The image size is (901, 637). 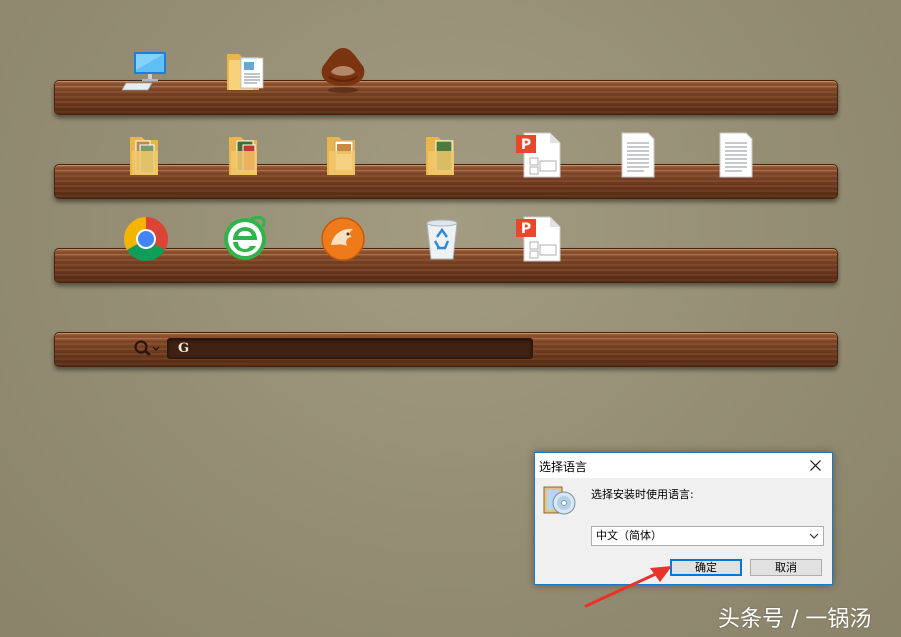 I want to click on documents-folder-icon, so click(x=245, y=70).